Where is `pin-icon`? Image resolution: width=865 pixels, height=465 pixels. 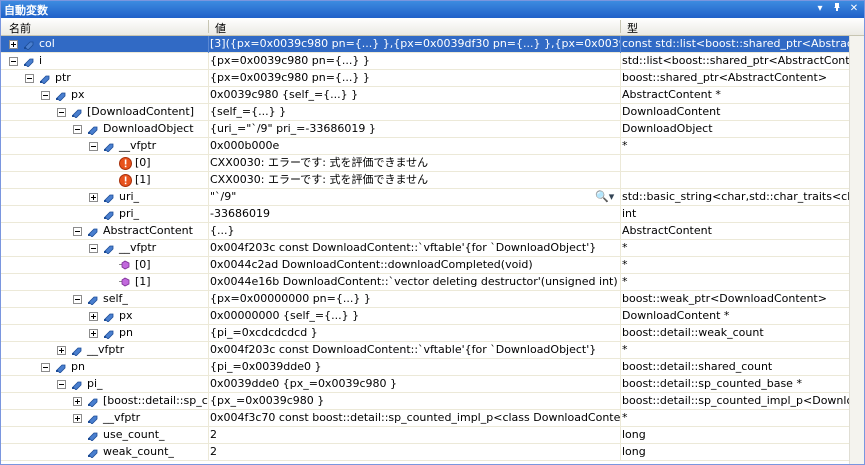 pin-icon is located at coordinates (837, 9).